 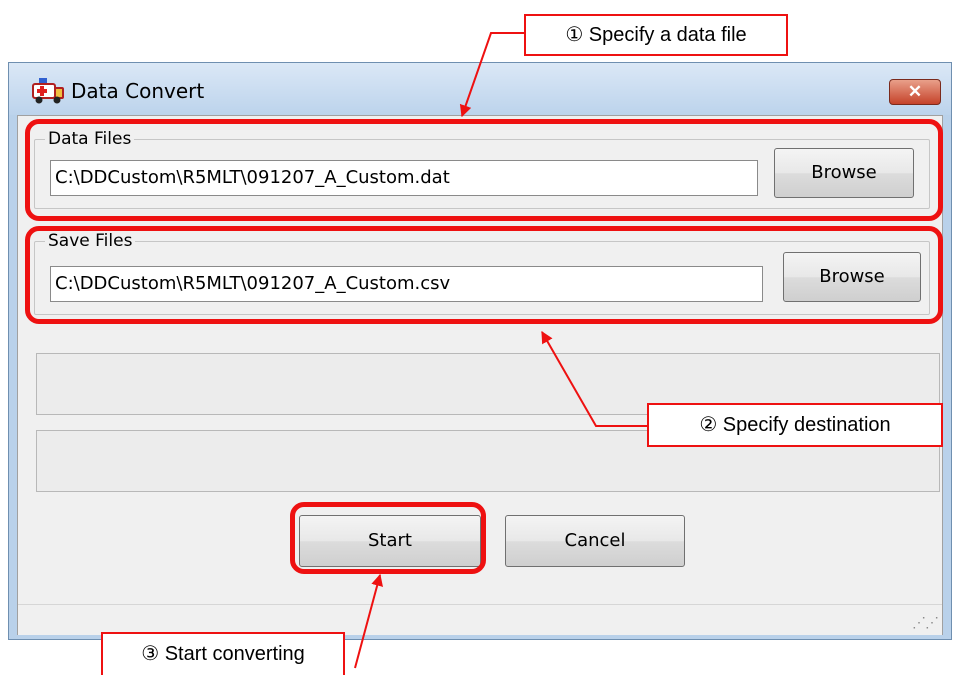 What do you see at coordinates (656, 35) in the screenshot?
I see `step1-callout: ① Specify a data file` at bounding box center [656, 35].